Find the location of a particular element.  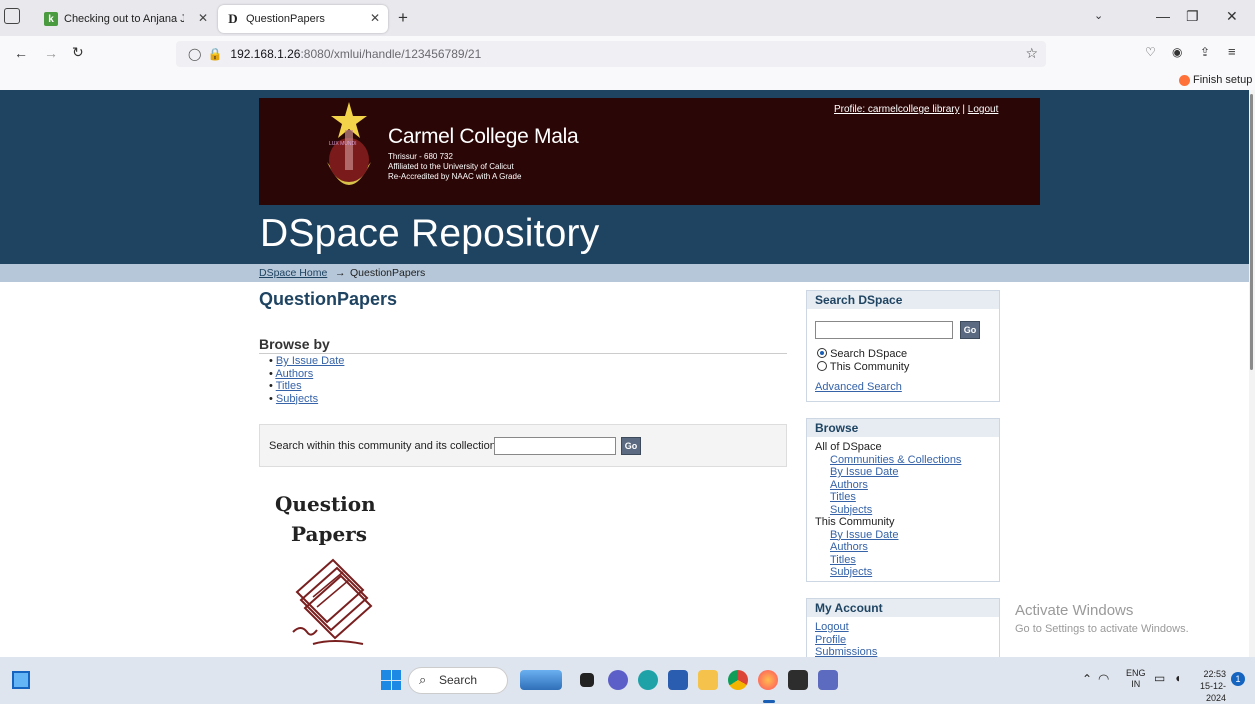

logout-link: Logout is located at coordinates (983, 109).